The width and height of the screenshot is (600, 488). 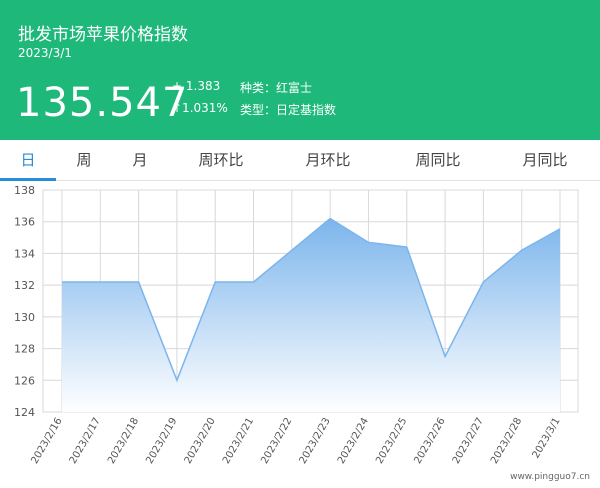 I want to click on y-tick-label: 124, so click(x=24, y=412).